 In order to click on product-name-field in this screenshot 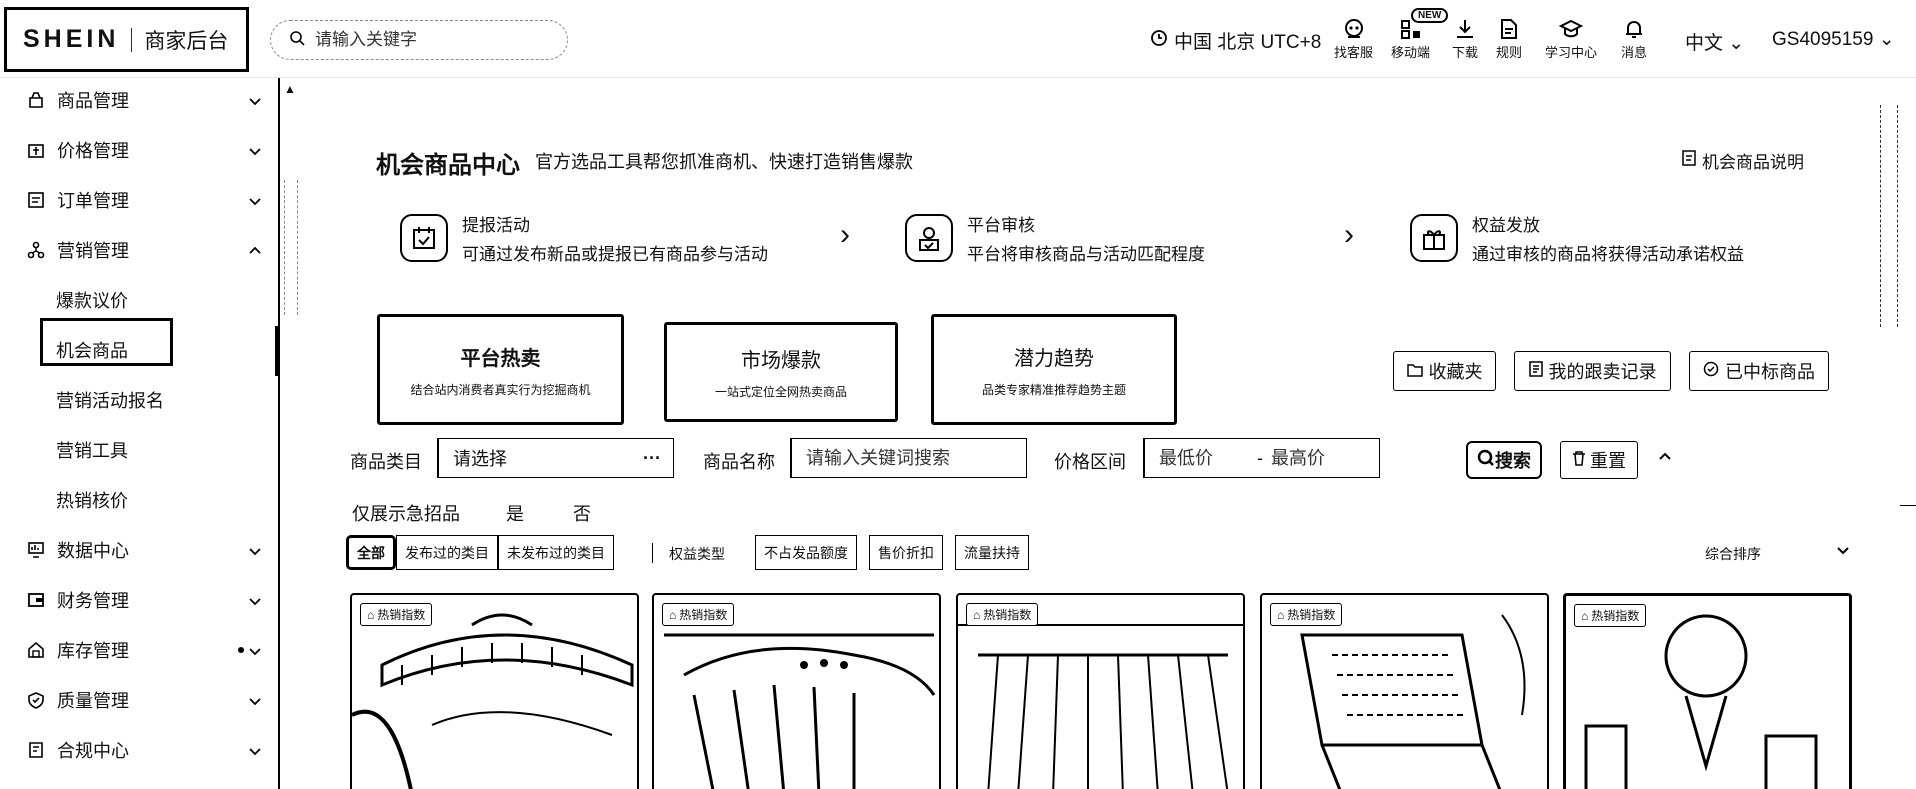, I will do `click(908, 458)`.